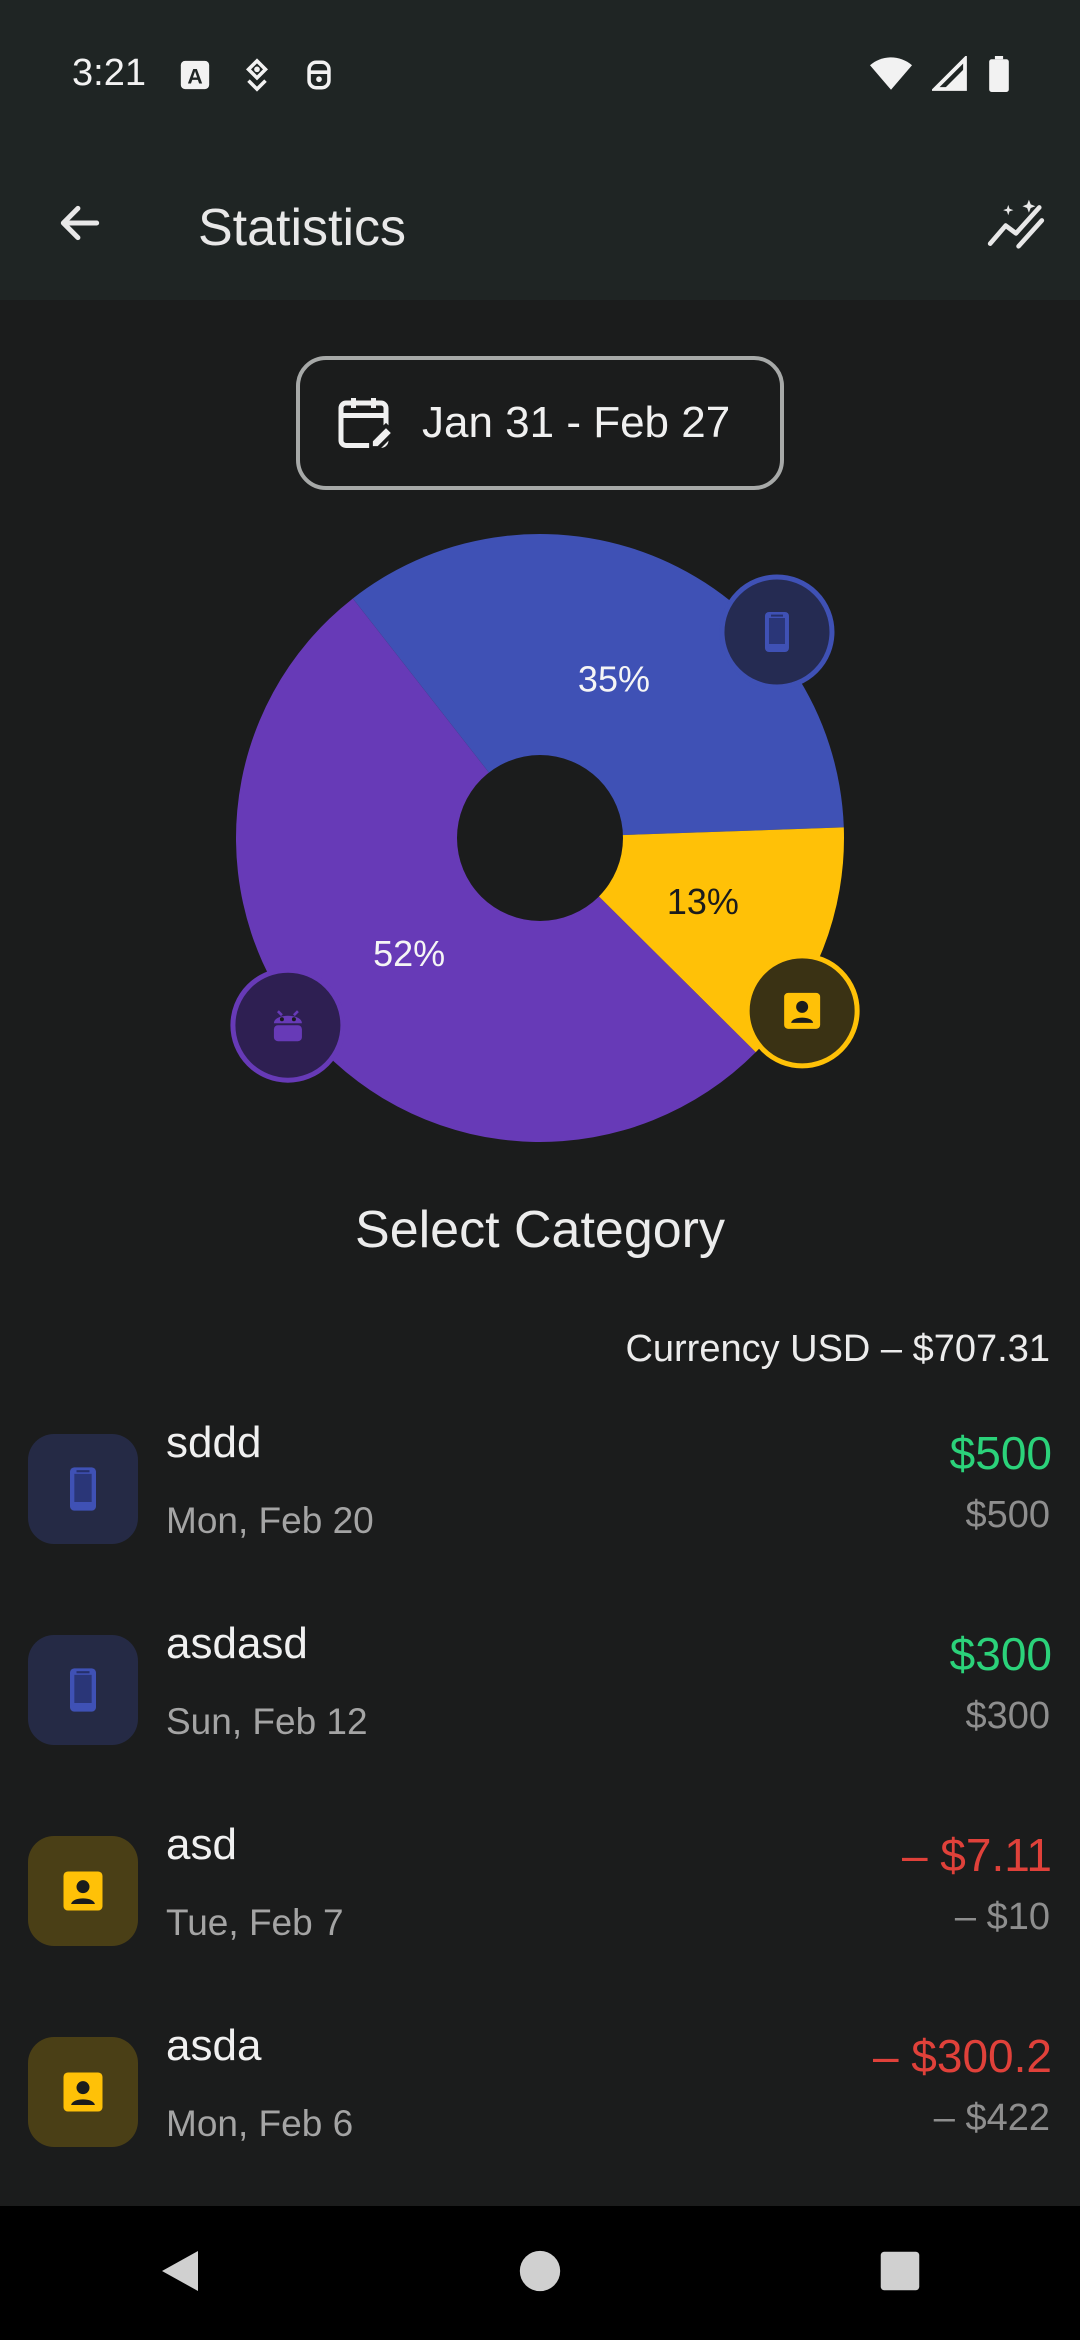 This screenshot has width=1080, height=2340. What do you see at coordinates (270, 1520) in the screenshot?
I see `transaction-date: Mon, Feb 20` at bounding box center [270, 1520].